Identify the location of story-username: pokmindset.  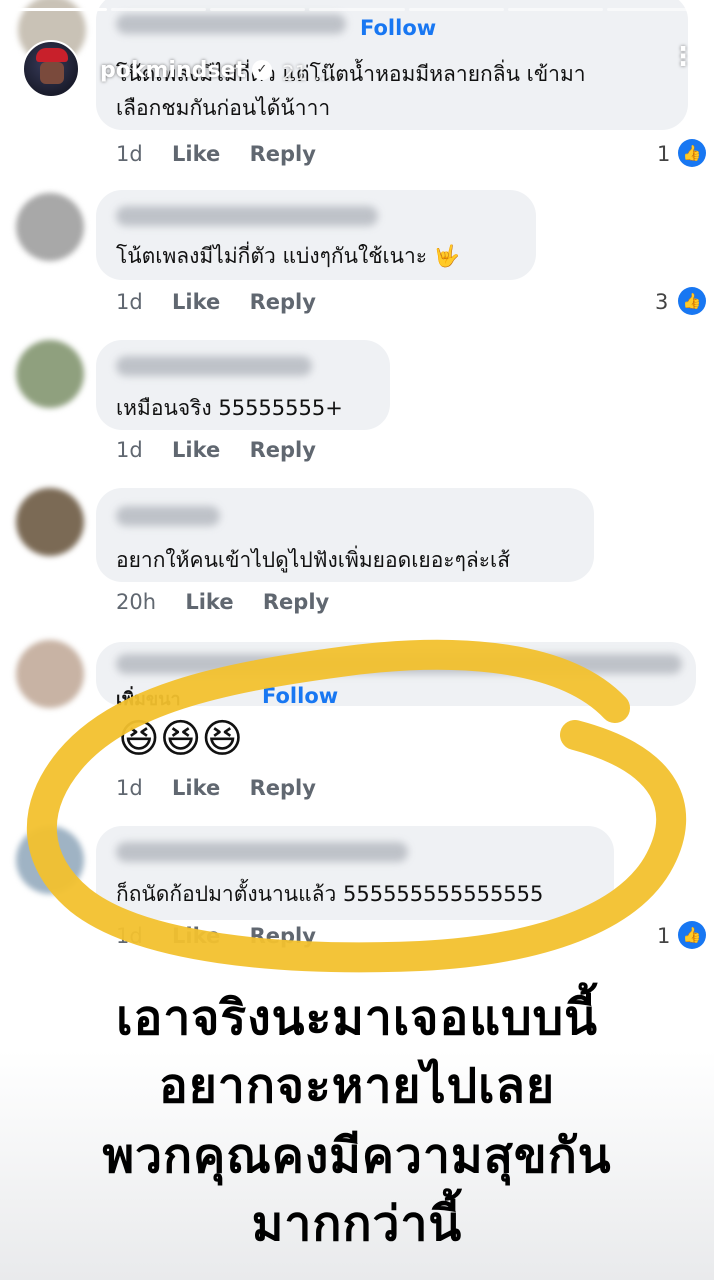
(173, 70).